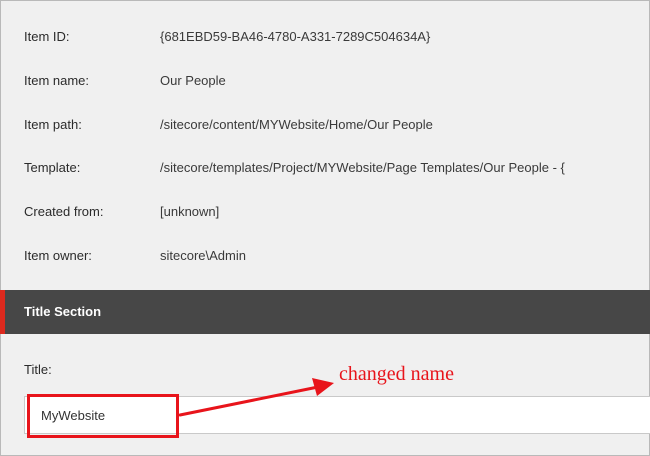  I want to click on item-id-label: Item ID:, so click(47, 36).